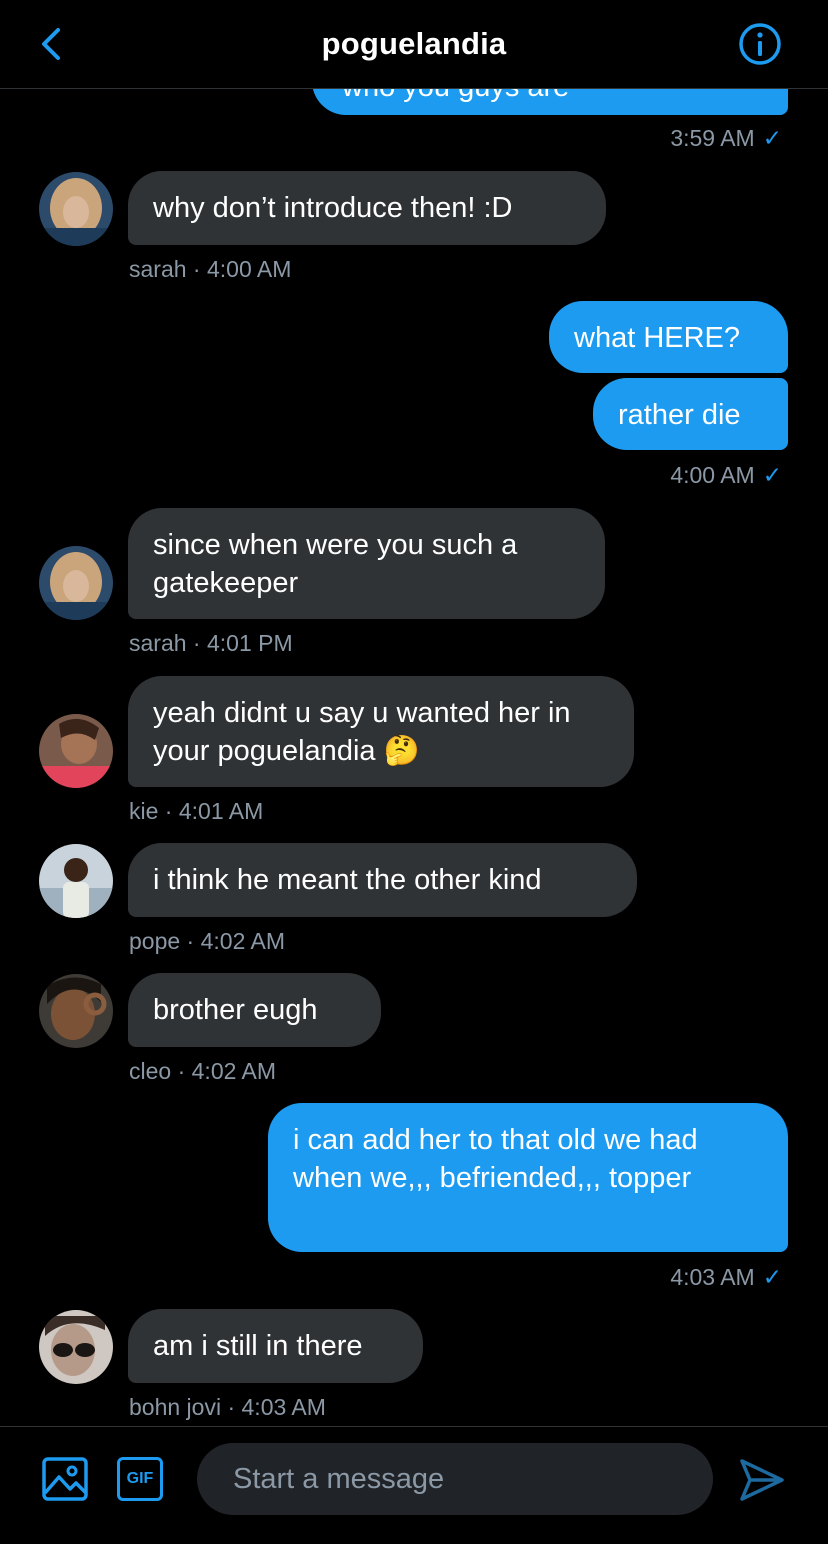 The image size is (828, 1544). I want to click on conversation-header: poguelandia, so click(414, 44).